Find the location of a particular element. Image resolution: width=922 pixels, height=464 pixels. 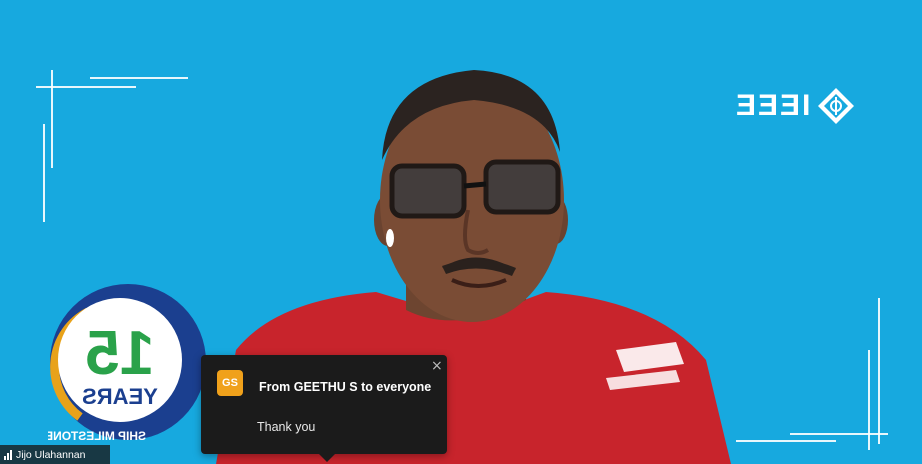

badge-years: YEARS is located at coordinates (120, 396).